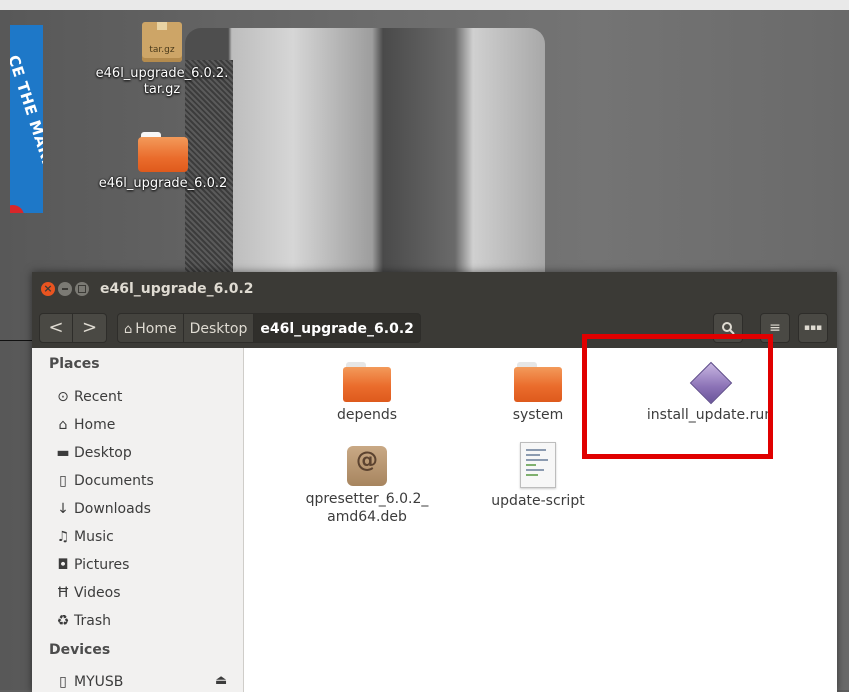 The height and width of the screenshot is (692, 849). Describe the element at coordinates (221, 680) in the screenshot. I see `eject-icon: ⏏` at that location.